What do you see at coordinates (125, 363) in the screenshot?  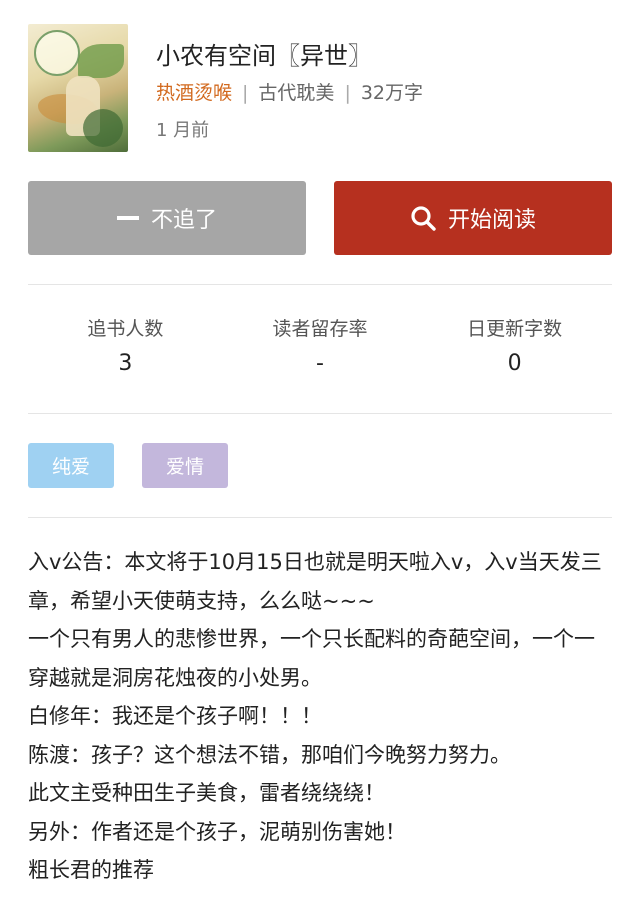 I see `stat-value: 3` at bounding box center [125, 363].